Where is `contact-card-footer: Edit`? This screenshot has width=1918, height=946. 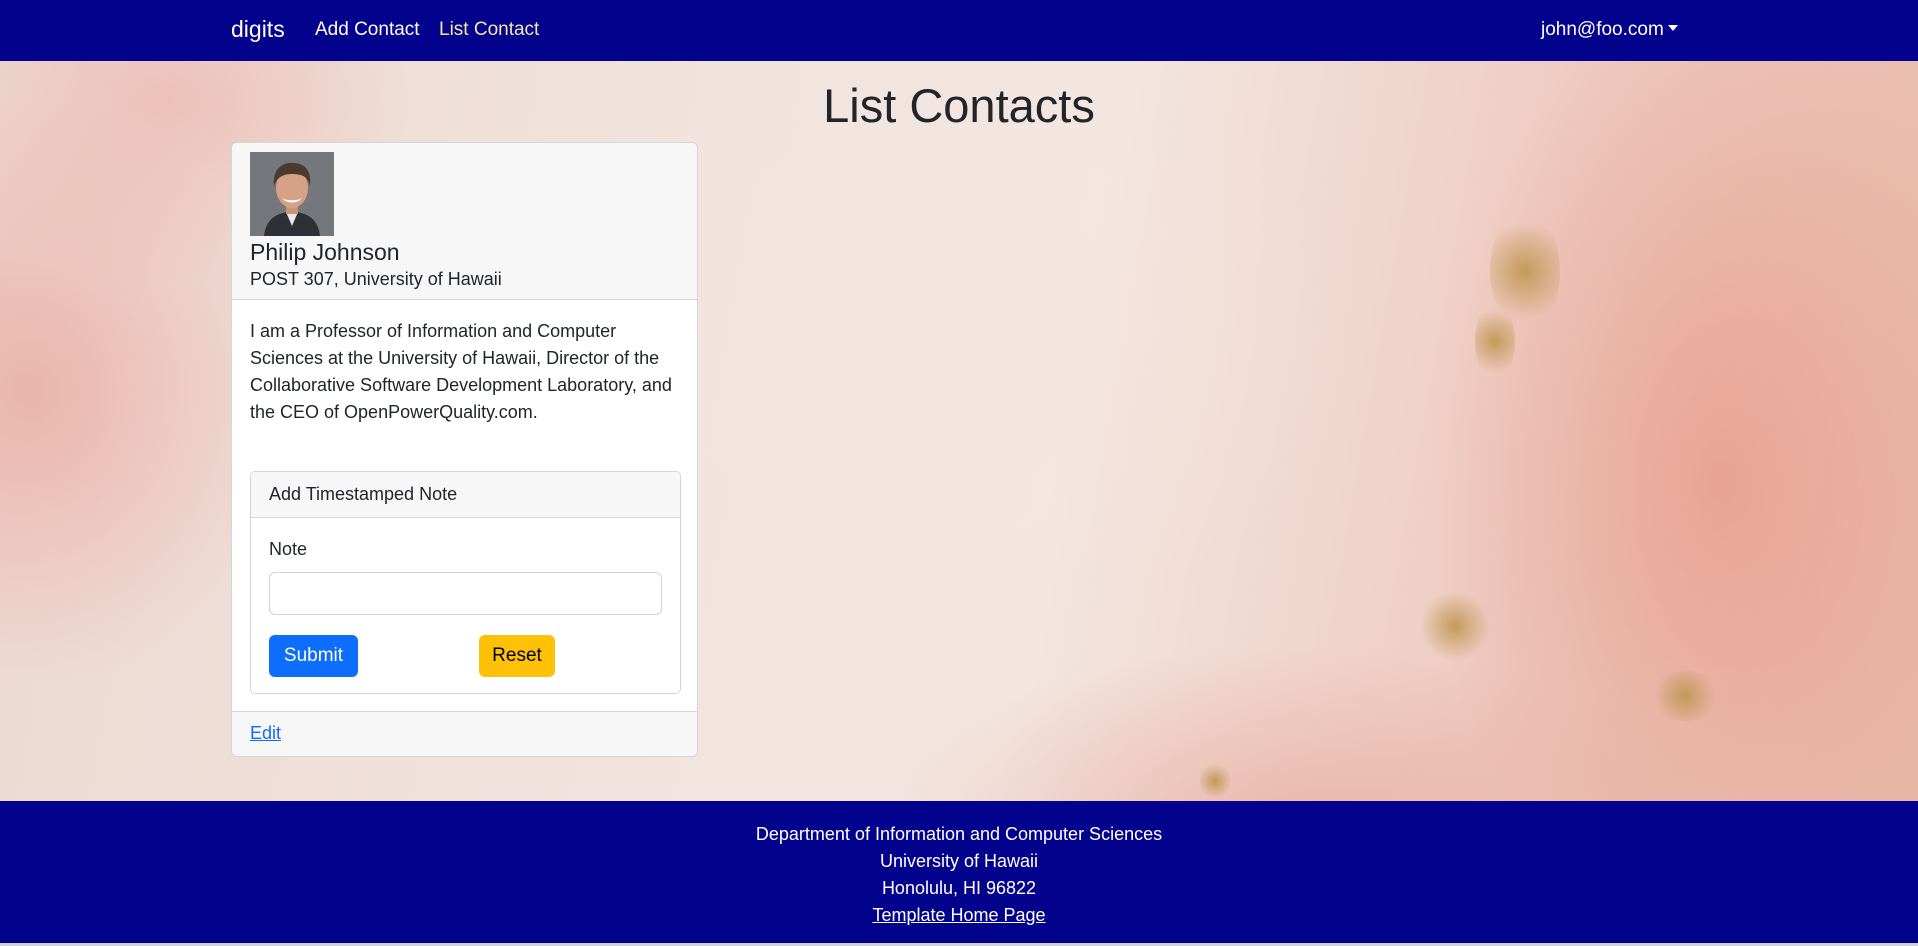 contact-card-footer: Edit is located at coordinates (464, 733).